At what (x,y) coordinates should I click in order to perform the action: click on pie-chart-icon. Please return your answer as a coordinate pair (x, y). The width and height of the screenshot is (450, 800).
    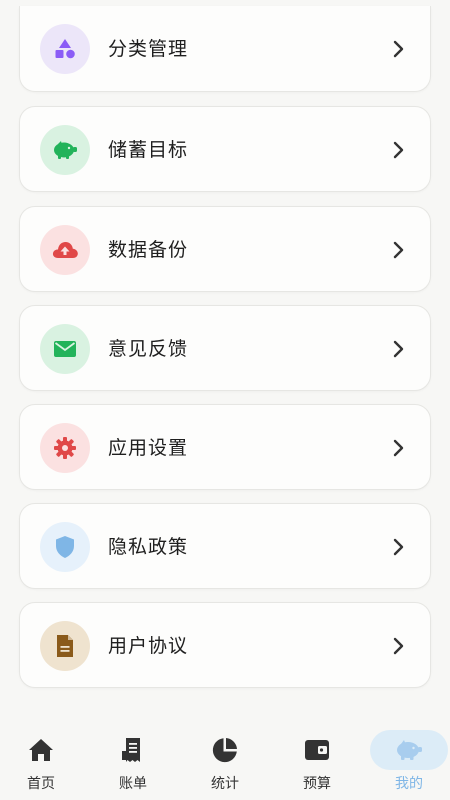
    Looking at the image, I should click on (225, 750).